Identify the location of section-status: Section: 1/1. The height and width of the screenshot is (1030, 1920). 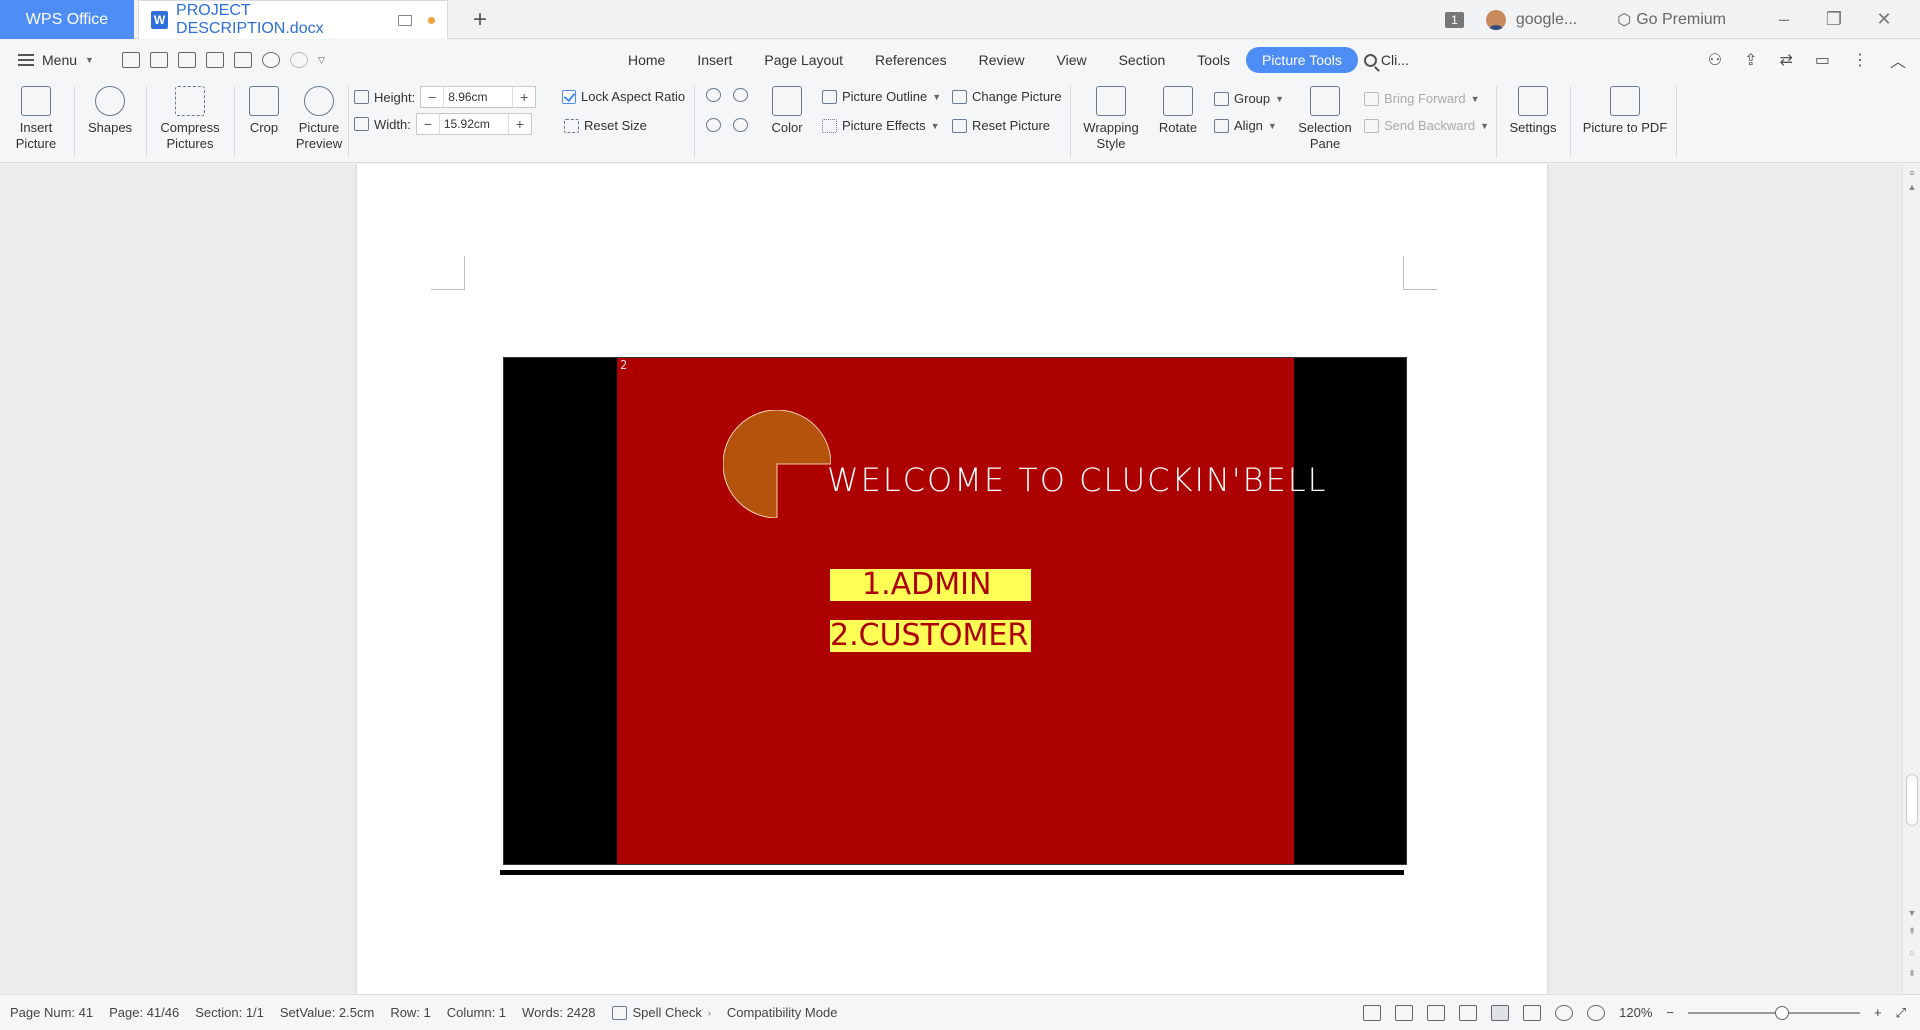
(229, 1012).